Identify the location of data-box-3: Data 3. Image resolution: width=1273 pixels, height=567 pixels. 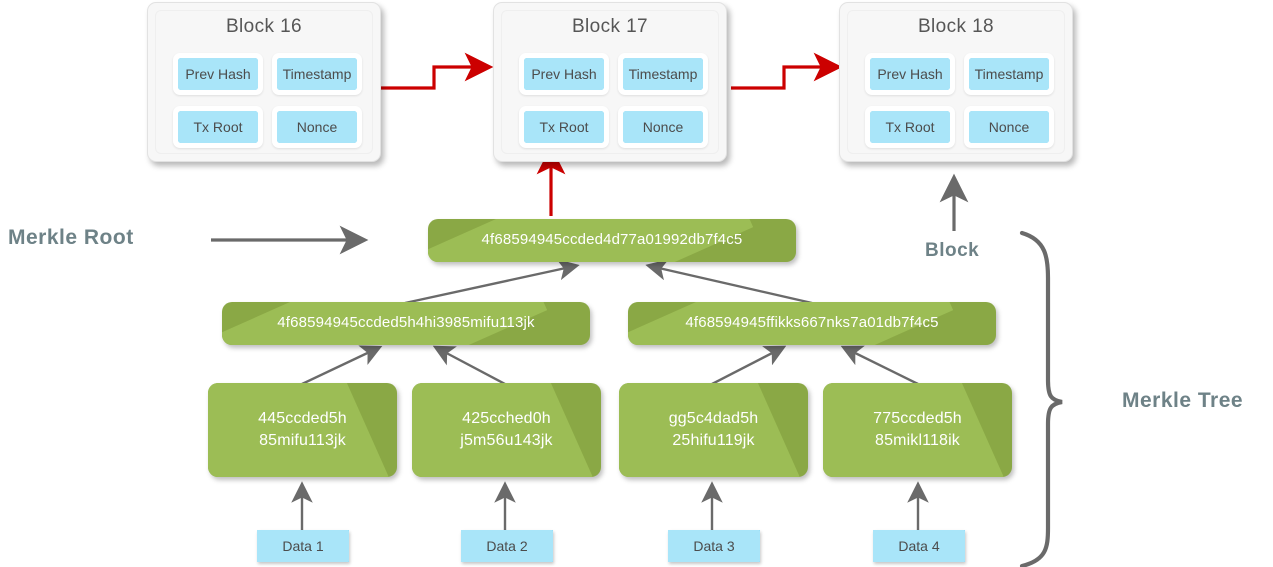
(714, 546).